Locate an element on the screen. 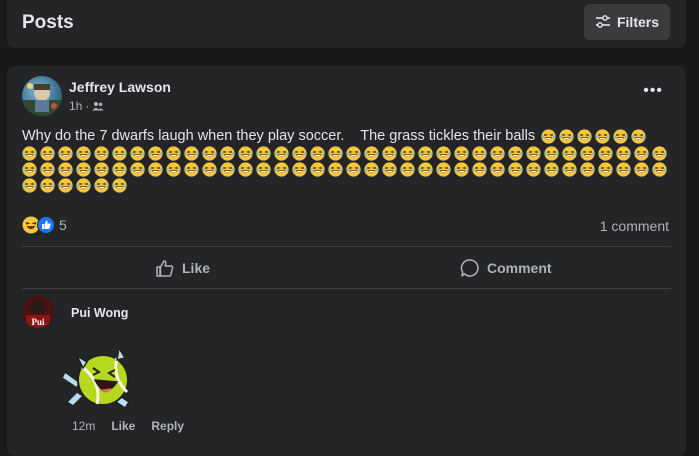 The height and width of the screenshot is (456, 699). reactions-summary: 5 is located at coordinates (44, 225).